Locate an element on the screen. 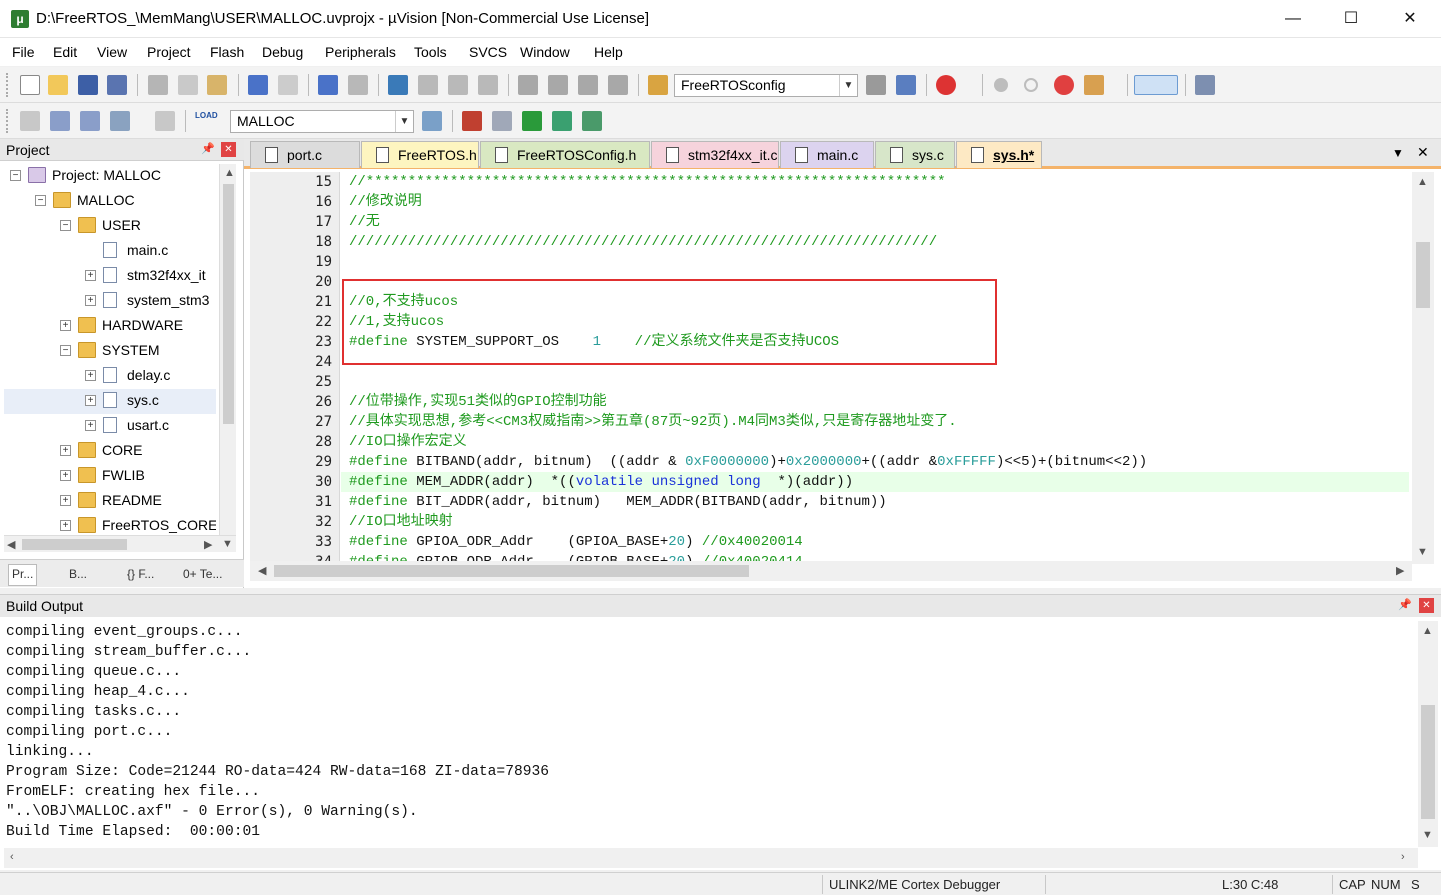 This screenshot has width=1441, height=895. tree-item: + FreeRTOS_CORE is located at coordinates (110, 525).